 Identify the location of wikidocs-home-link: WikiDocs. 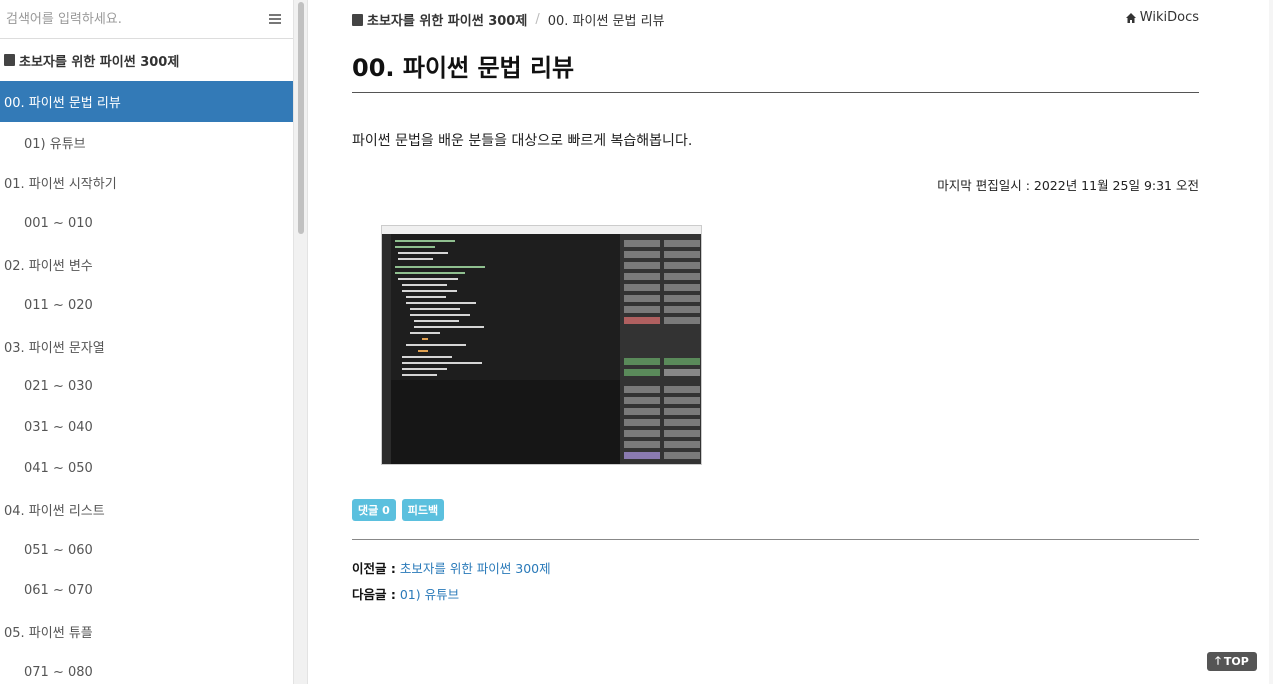
(1162, 17).